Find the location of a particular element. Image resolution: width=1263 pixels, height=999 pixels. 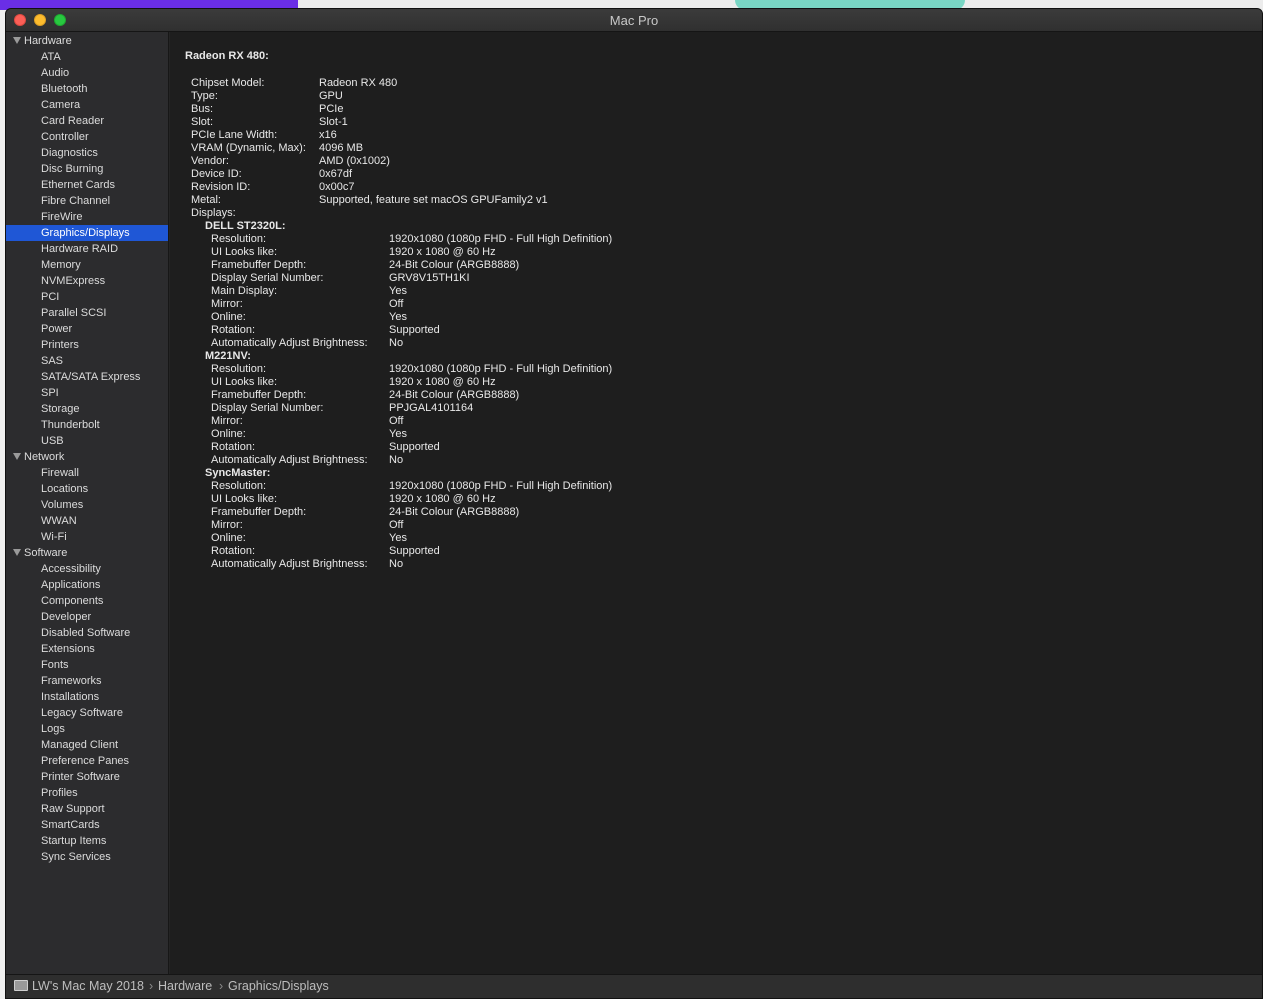

sidebar-item-printer-software: Printer Software is located at coordinates (87, 777).